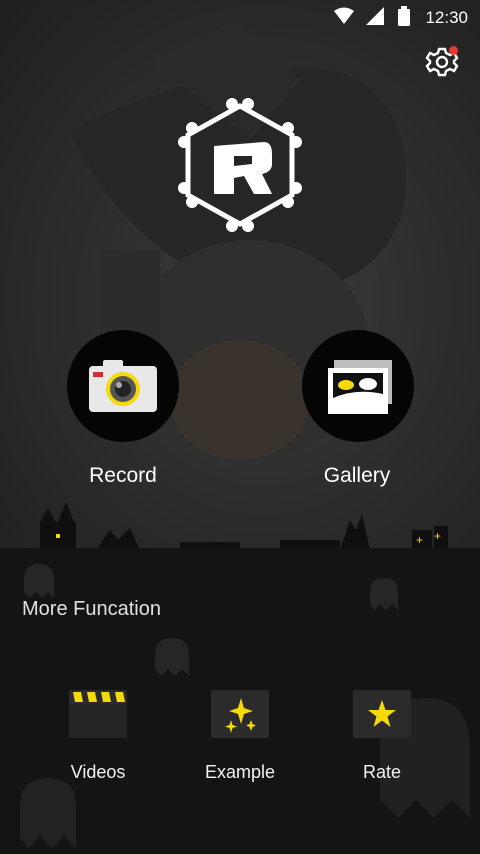  Describe the element at coordinates (375, 16) in the screenshot. I see `signal-icon` at that location.